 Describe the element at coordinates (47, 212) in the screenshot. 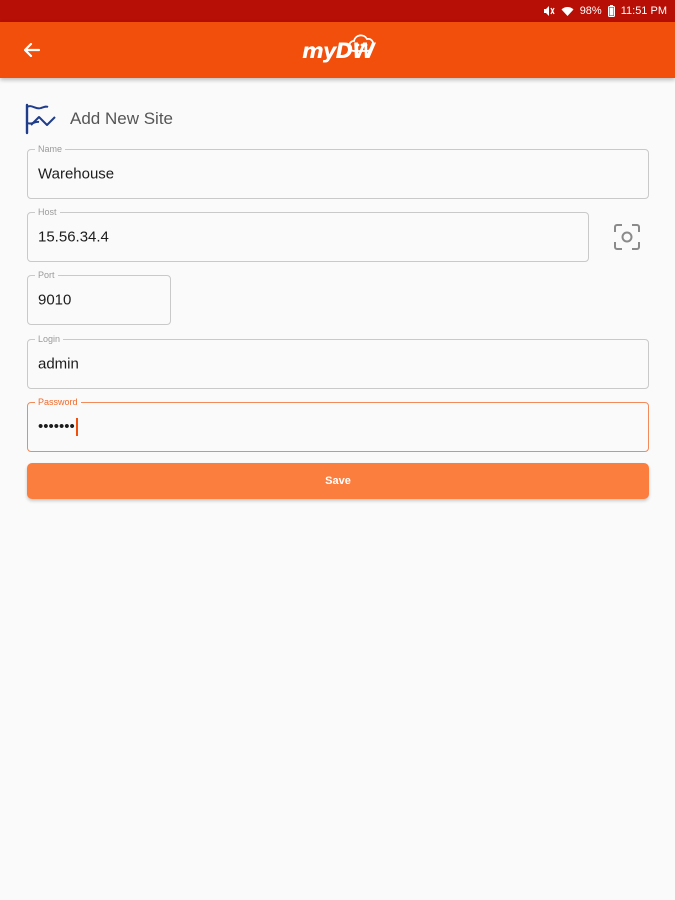

I see `host-label: Host` at that location.